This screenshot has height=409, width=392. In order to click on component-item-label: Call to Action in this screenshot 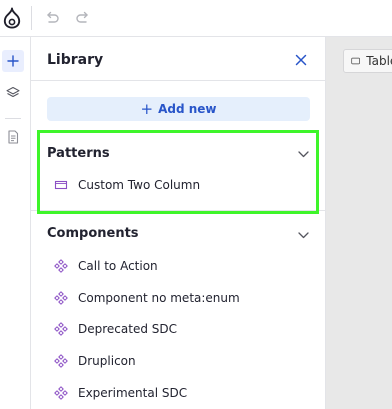, I will do `click(118, 266)`.